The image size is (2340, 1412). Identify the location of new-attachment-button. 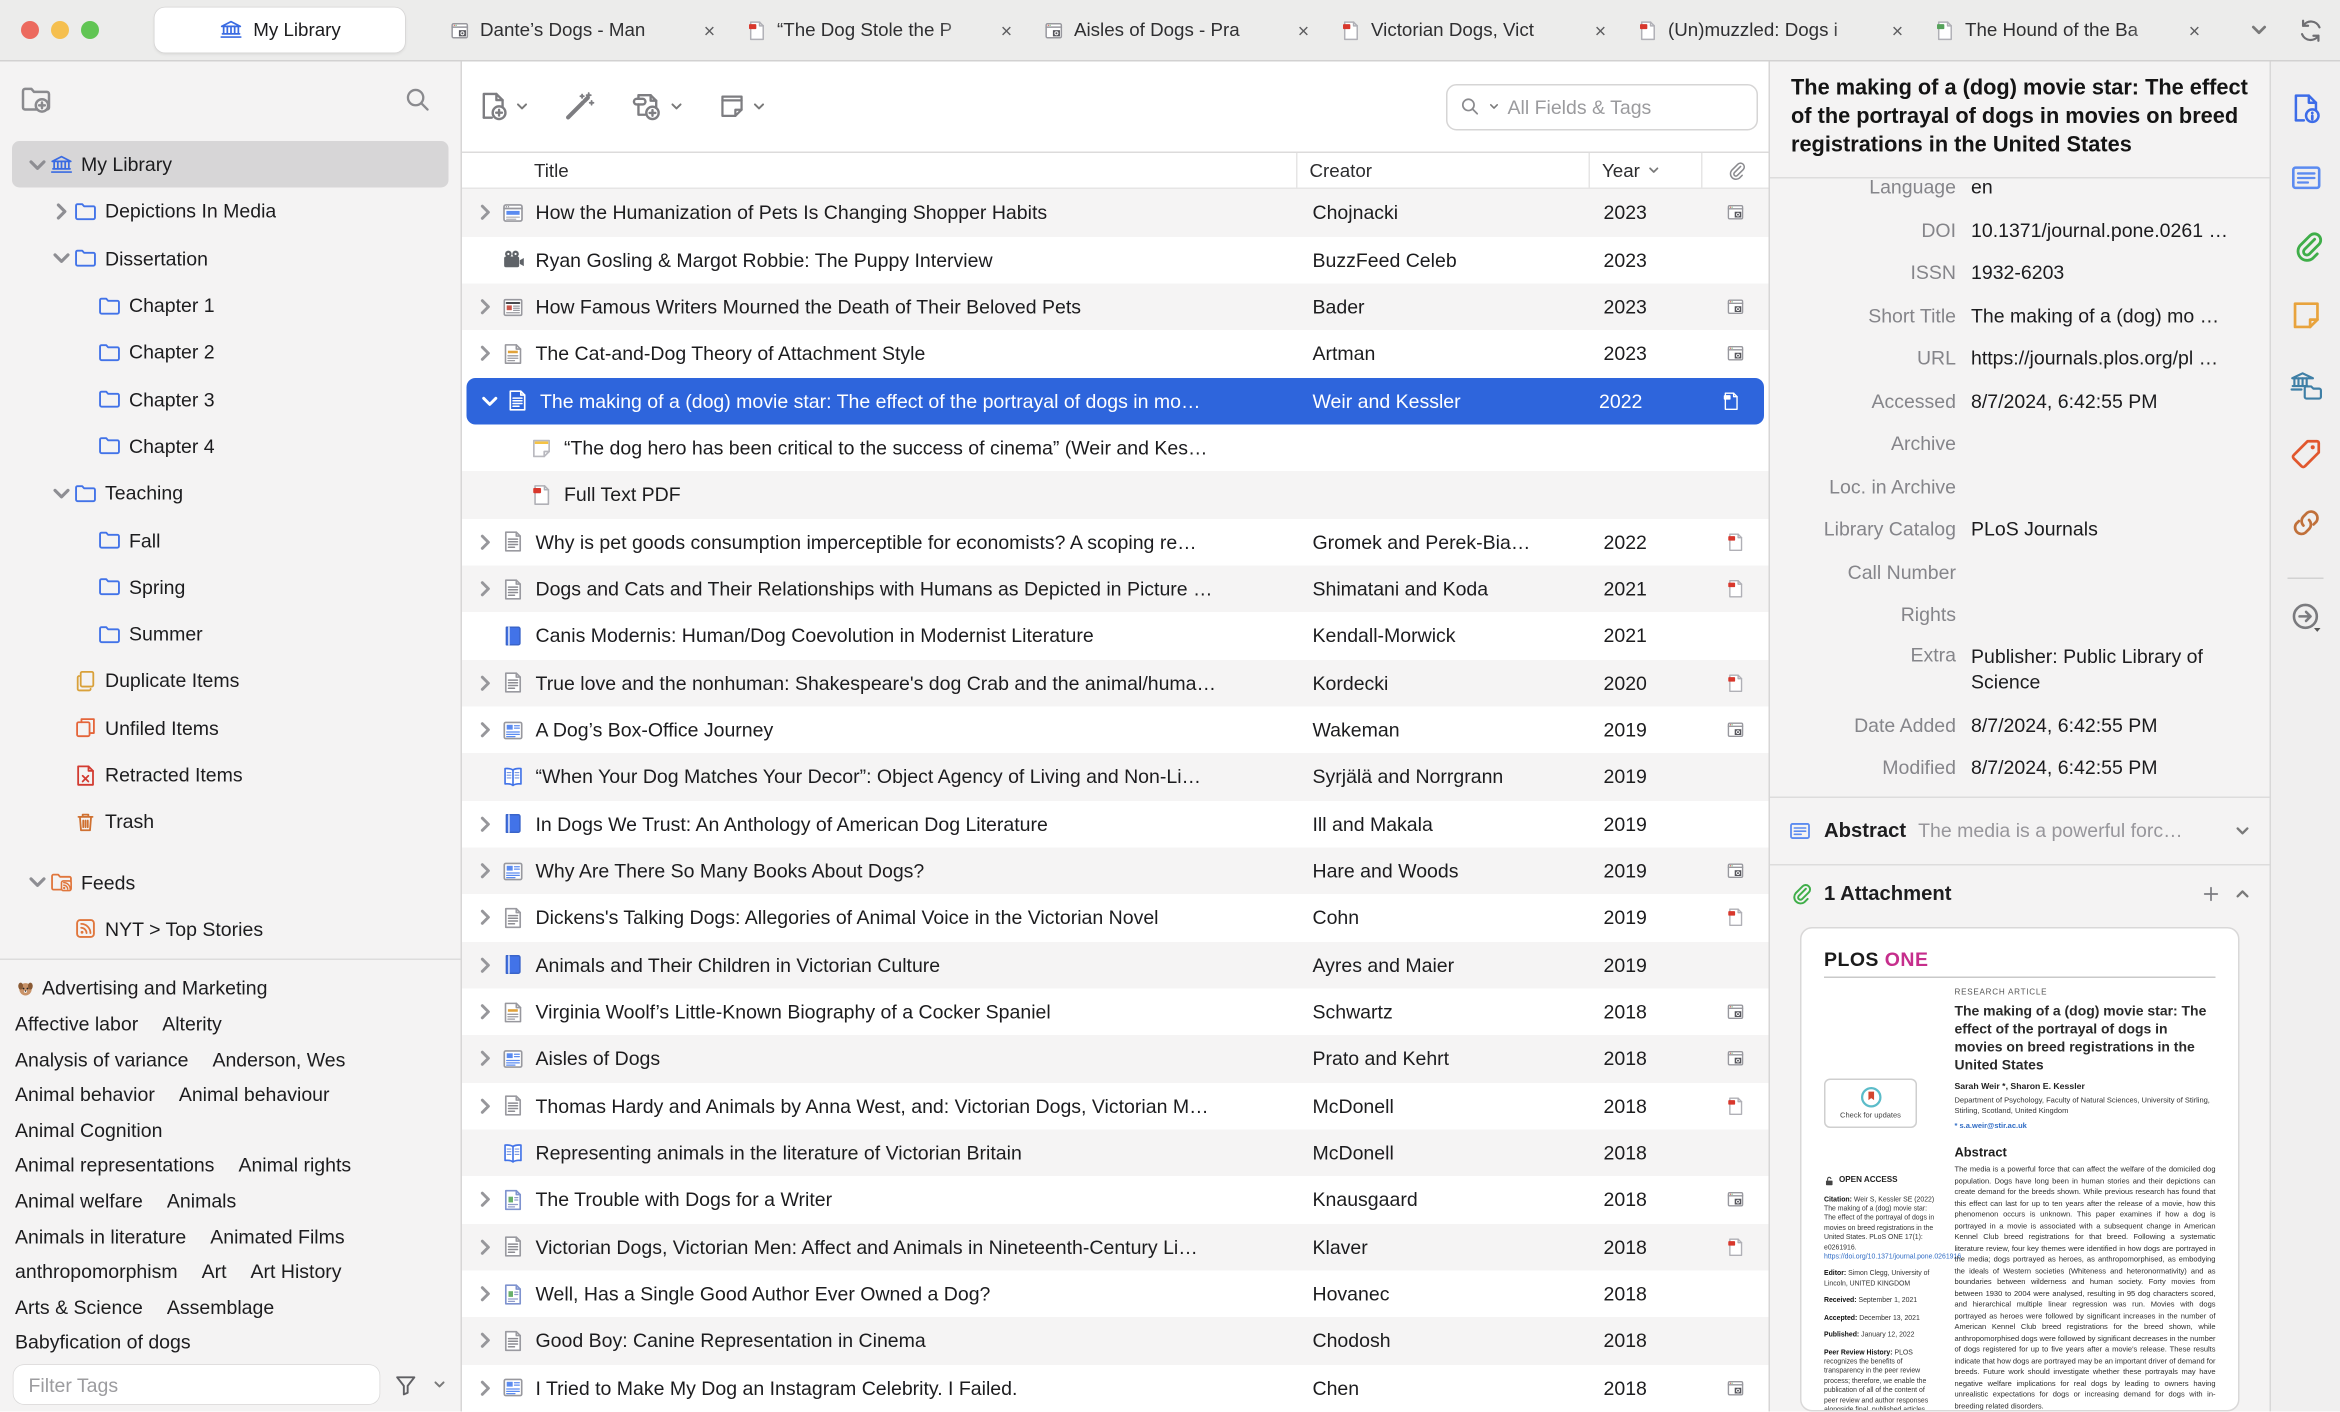
(657, 106).